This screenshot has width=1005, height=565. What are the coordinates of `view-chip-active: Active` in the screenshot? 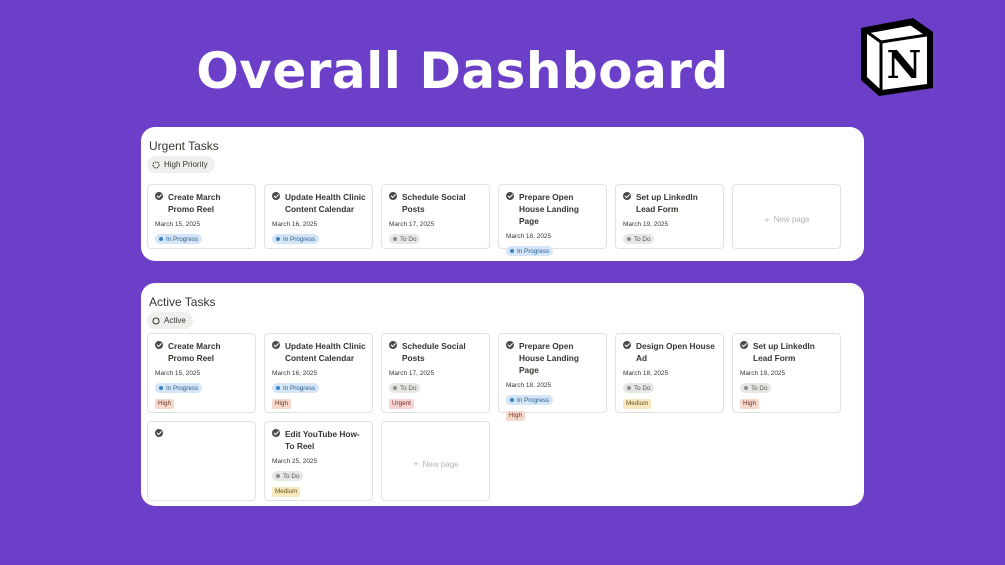 It's located at (170, 320).